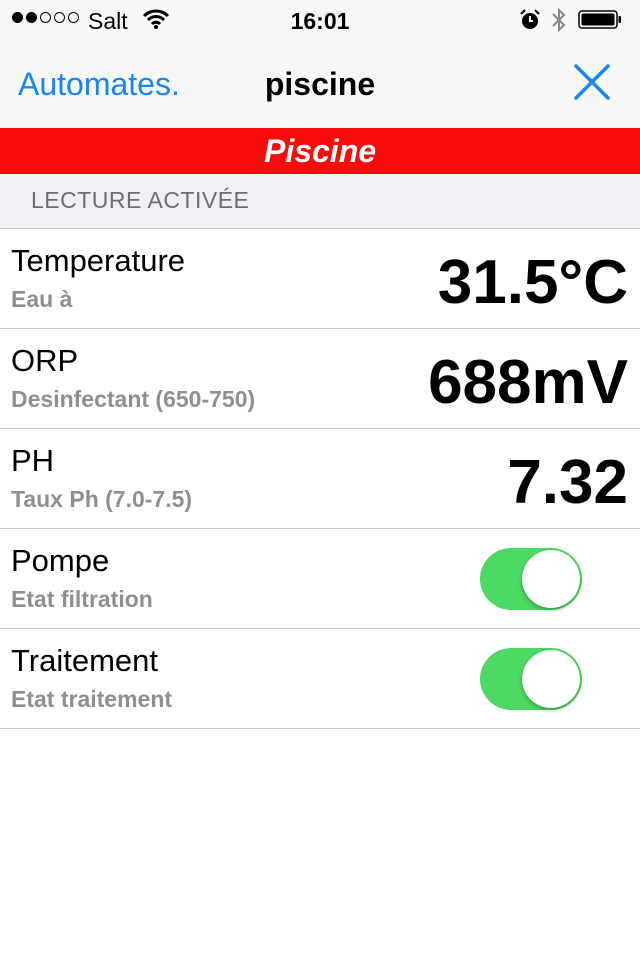 Image resolution: width=640 pixels, height=960 pixels. I want to click on navigation-bar: Automates. piscine, so click(320, 84).